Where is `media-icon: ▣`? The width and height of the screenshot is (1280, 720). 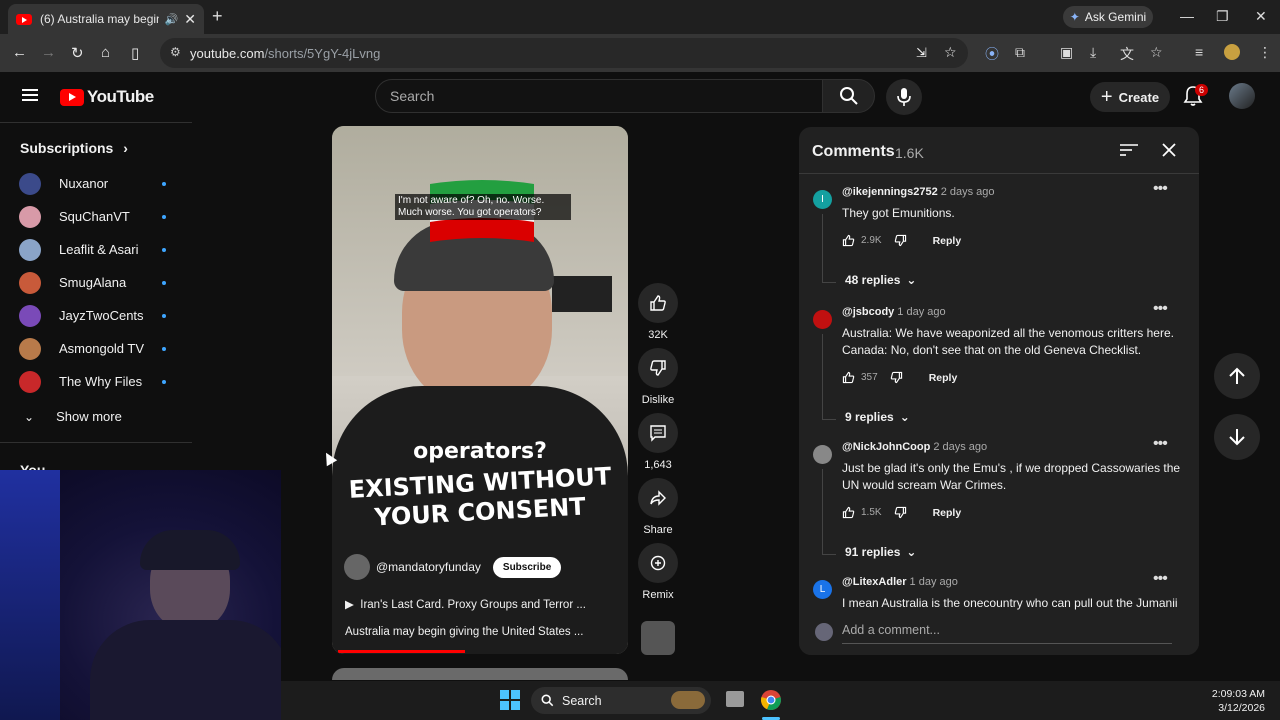 media-icon: ▣ is located at coordinates (1066, 52).